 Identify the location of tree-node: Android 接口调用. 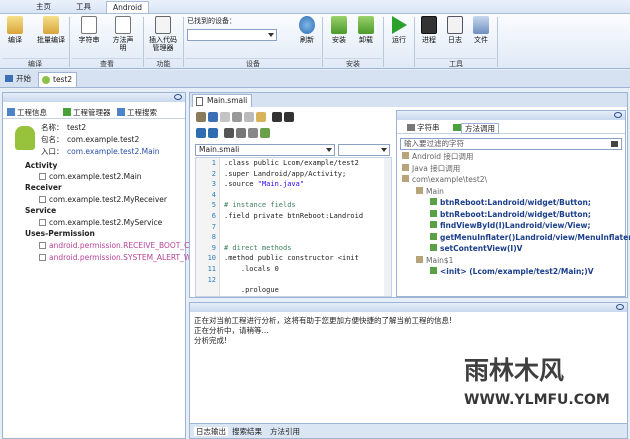
(437, 157).